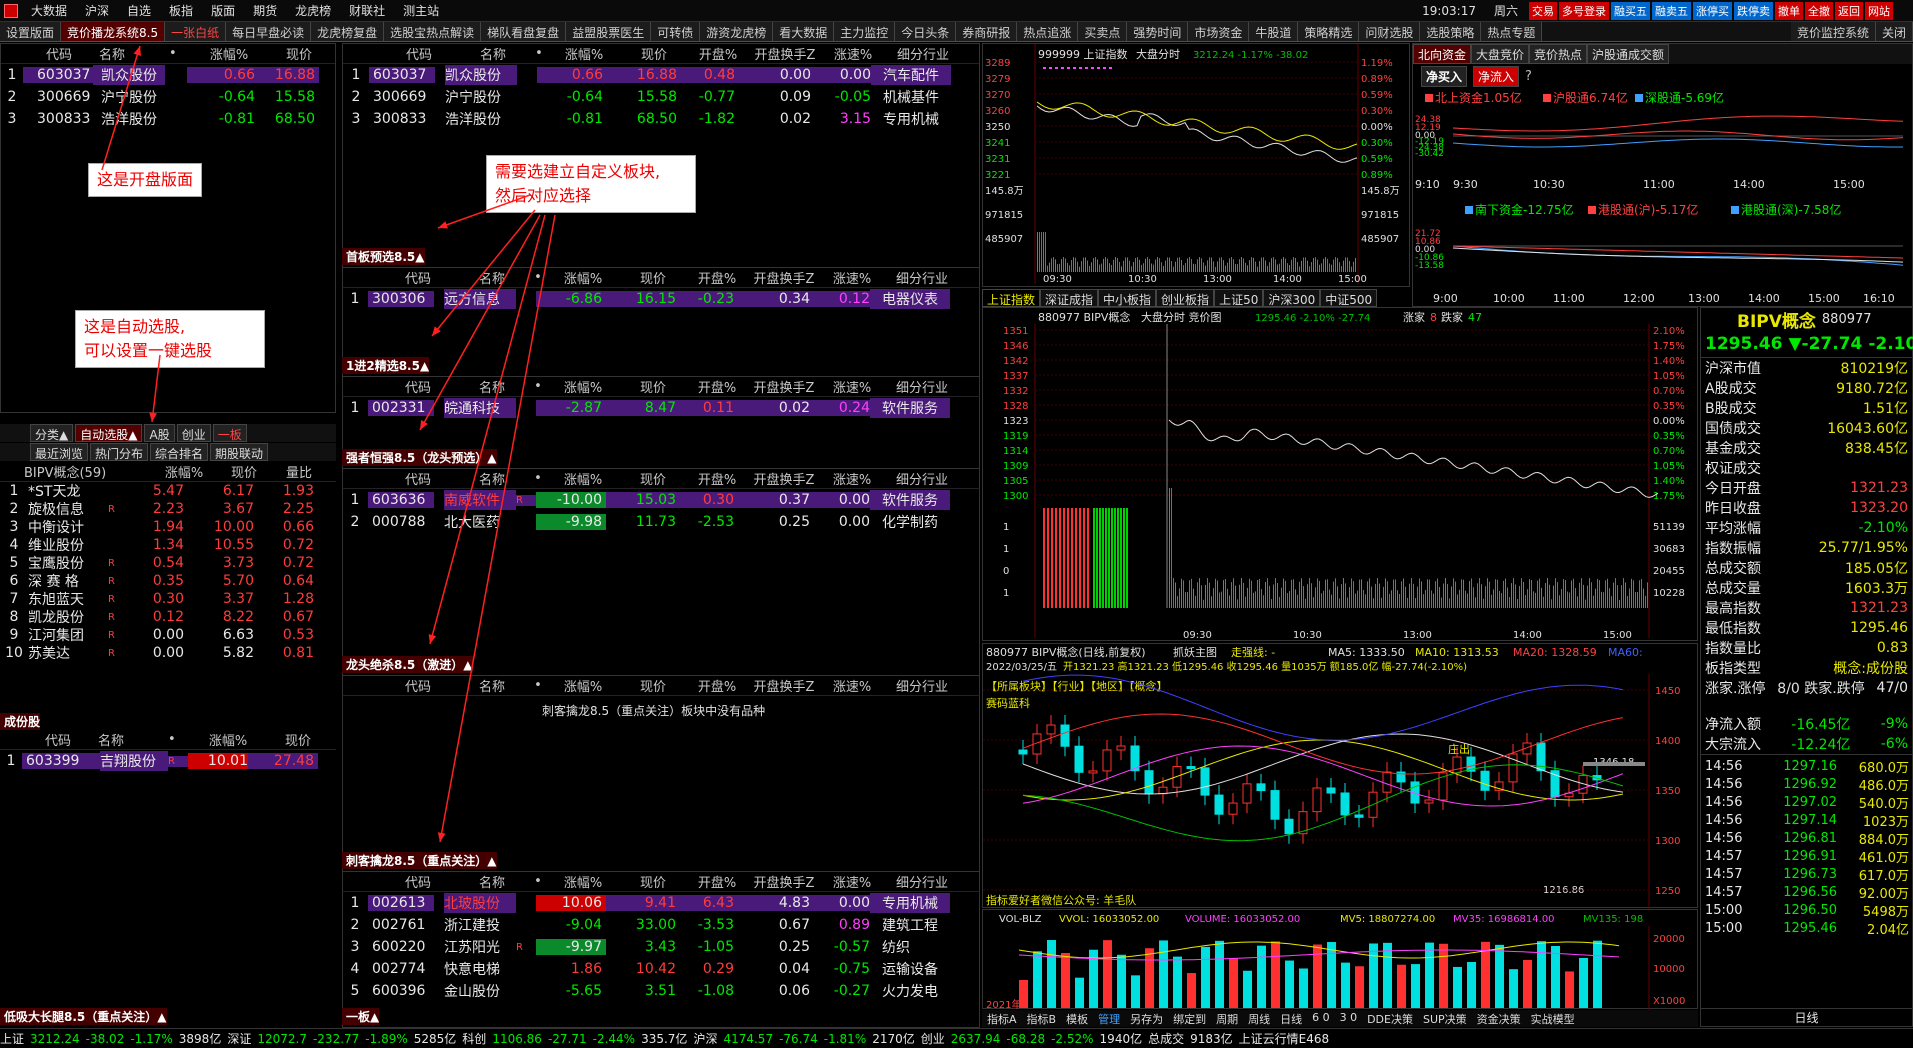 This screenshot has height=1048, width=1913. I want to click on left-top-row: 1 603037 凯众股份 0.66 16.88, so click(168, 75).